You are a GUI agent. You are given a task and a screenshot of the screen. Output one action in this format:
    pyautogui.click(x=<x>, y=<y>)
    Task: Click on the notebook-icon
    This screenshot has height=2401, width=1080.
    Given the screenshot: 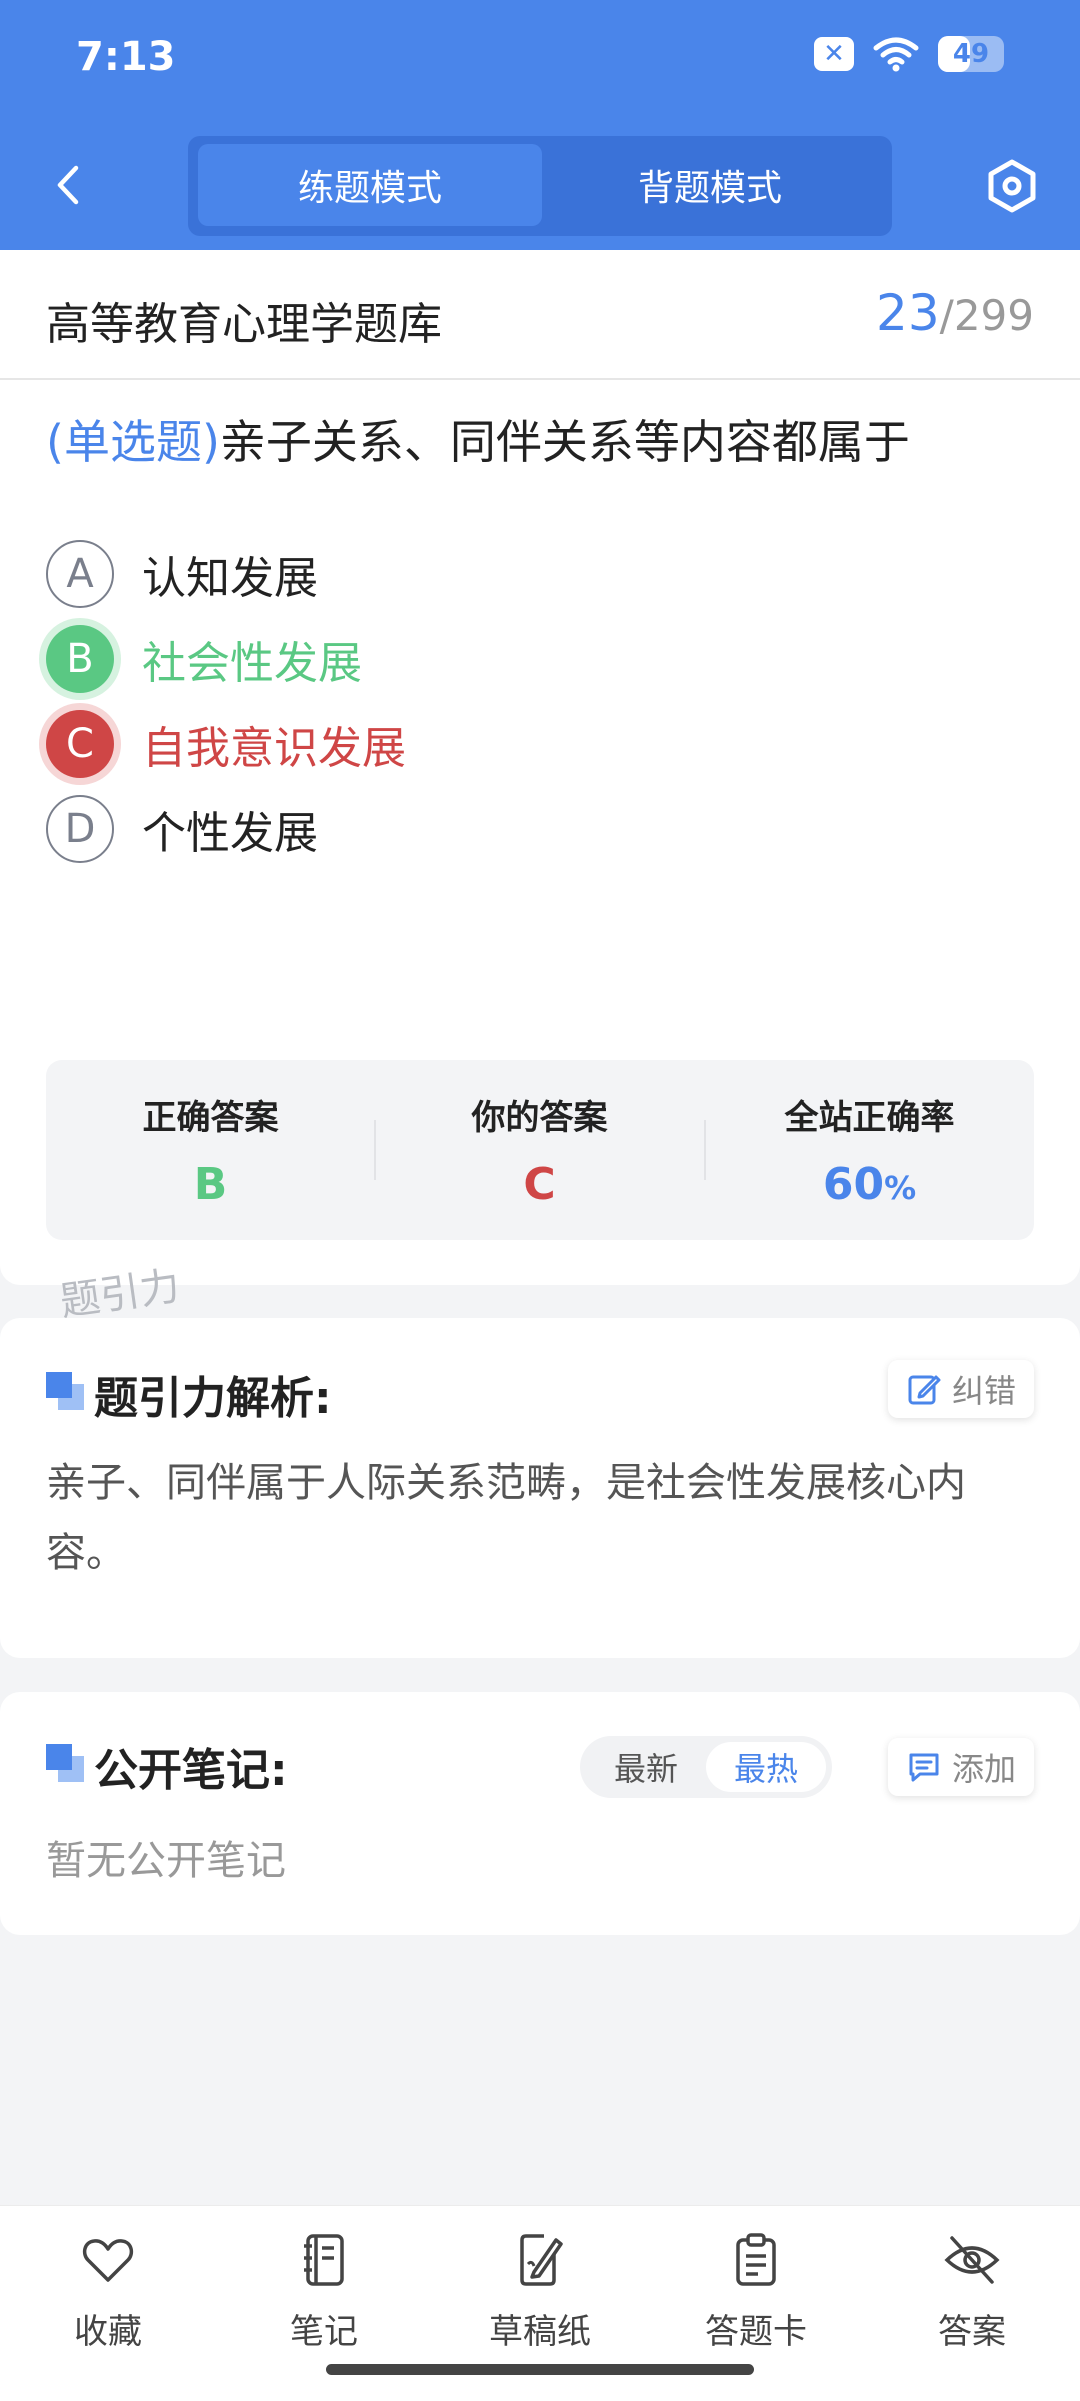 What is the action you would take?
    pyautogui.click(x=324, y=2260)
    